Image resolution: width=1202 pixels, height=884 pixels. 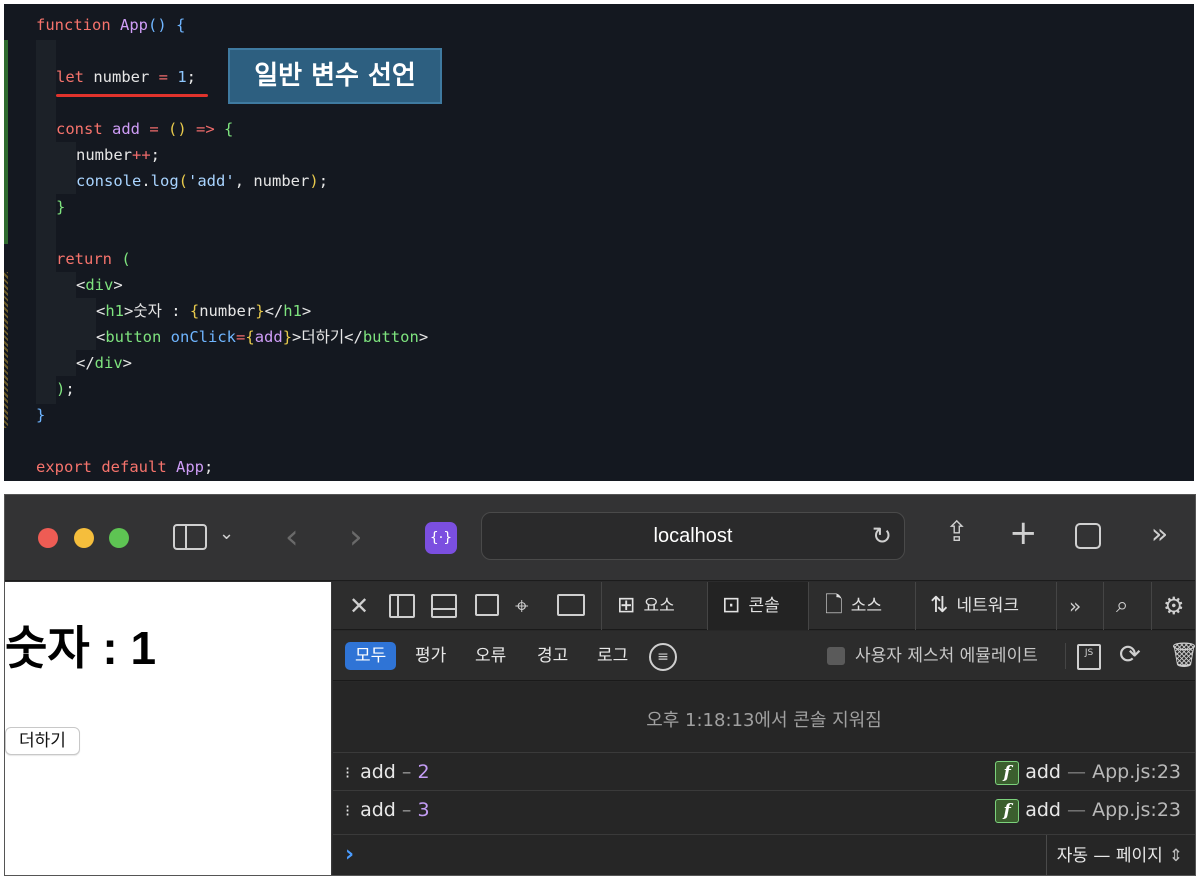 What do you see at coordinates (1075, 606) in the screenshot?
I see `more-tabs-icon: »` at bounding box center [1075, 606].